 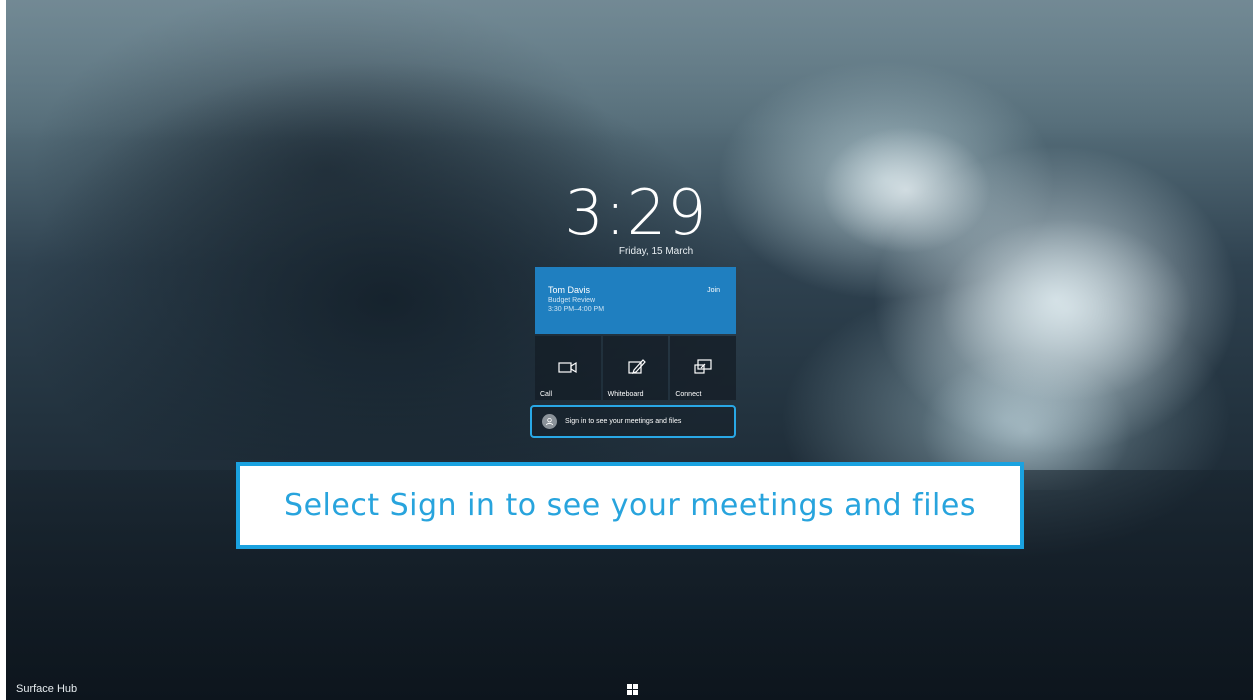 I want to click on screen-project-icon, so click(x=703, y=366).